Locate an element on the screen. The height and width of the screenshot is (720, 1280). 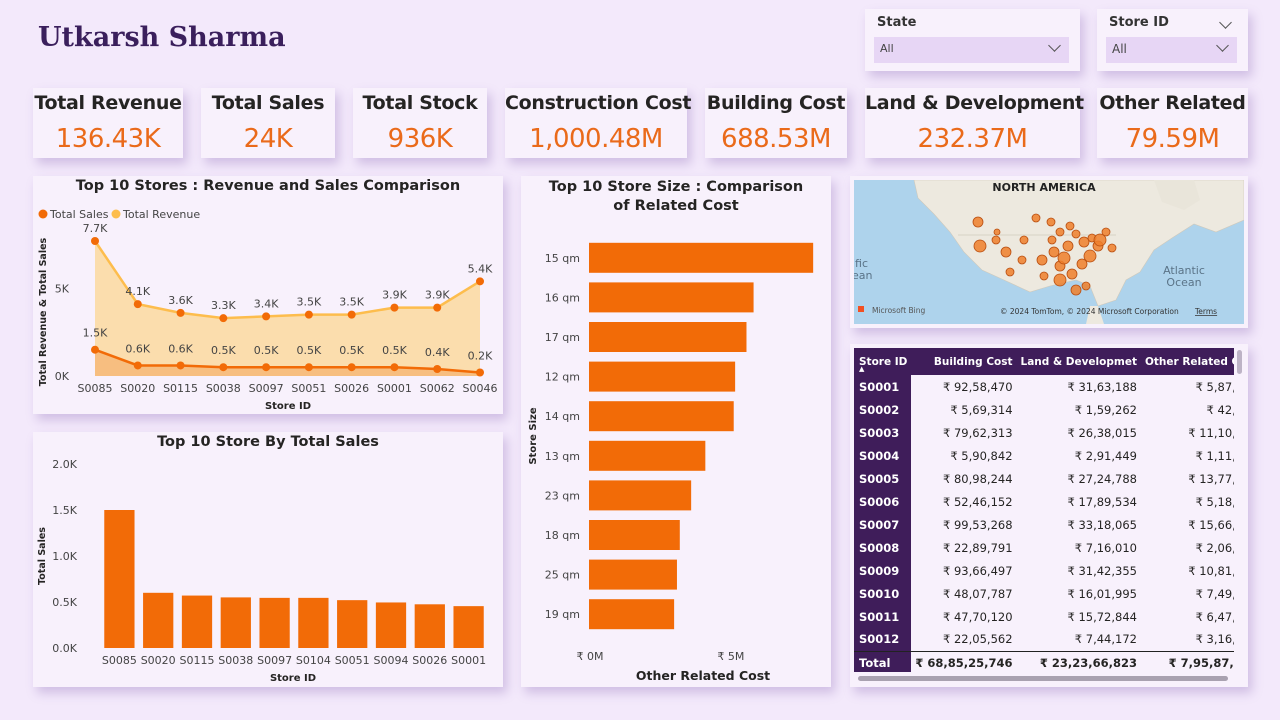
column-header-land-development: Land & Developmet is located at coordinates (1078, 361).